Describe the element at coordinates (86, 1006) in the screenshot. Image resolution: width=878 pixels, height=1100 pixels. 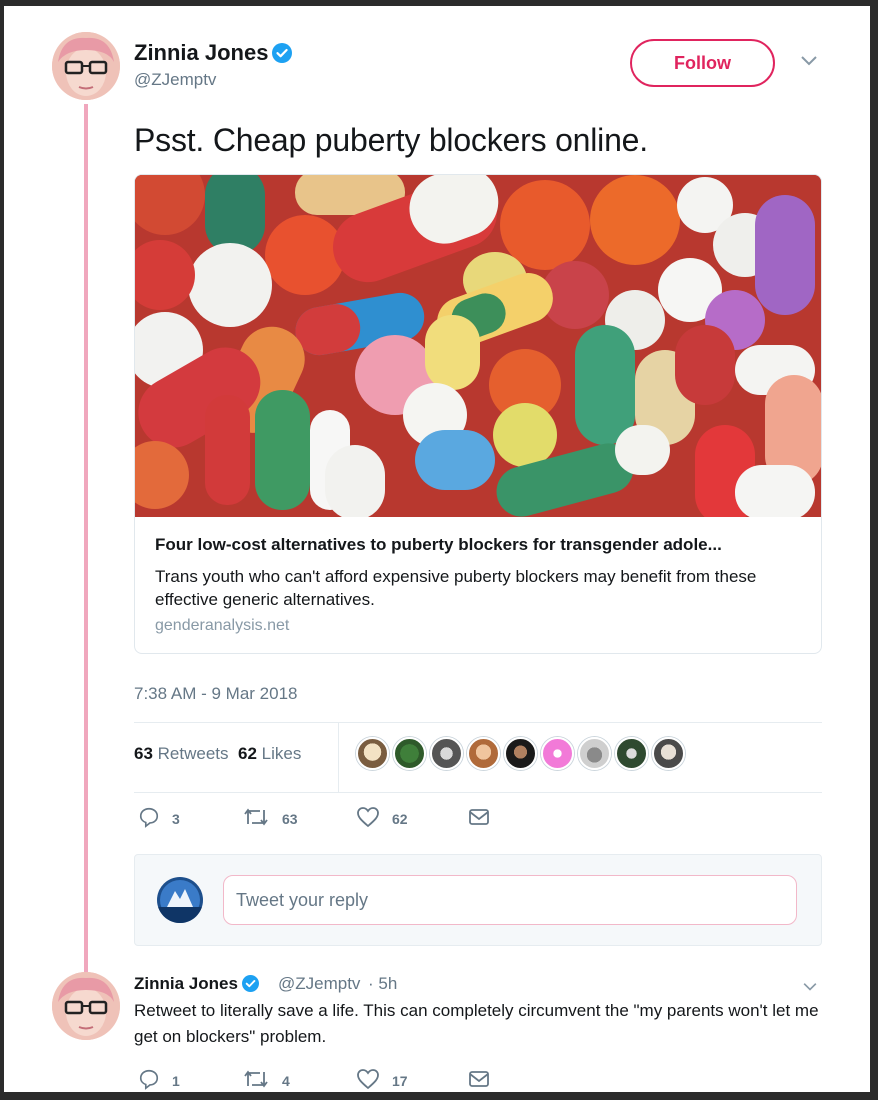
I see `reply-author-avatar` at that location.